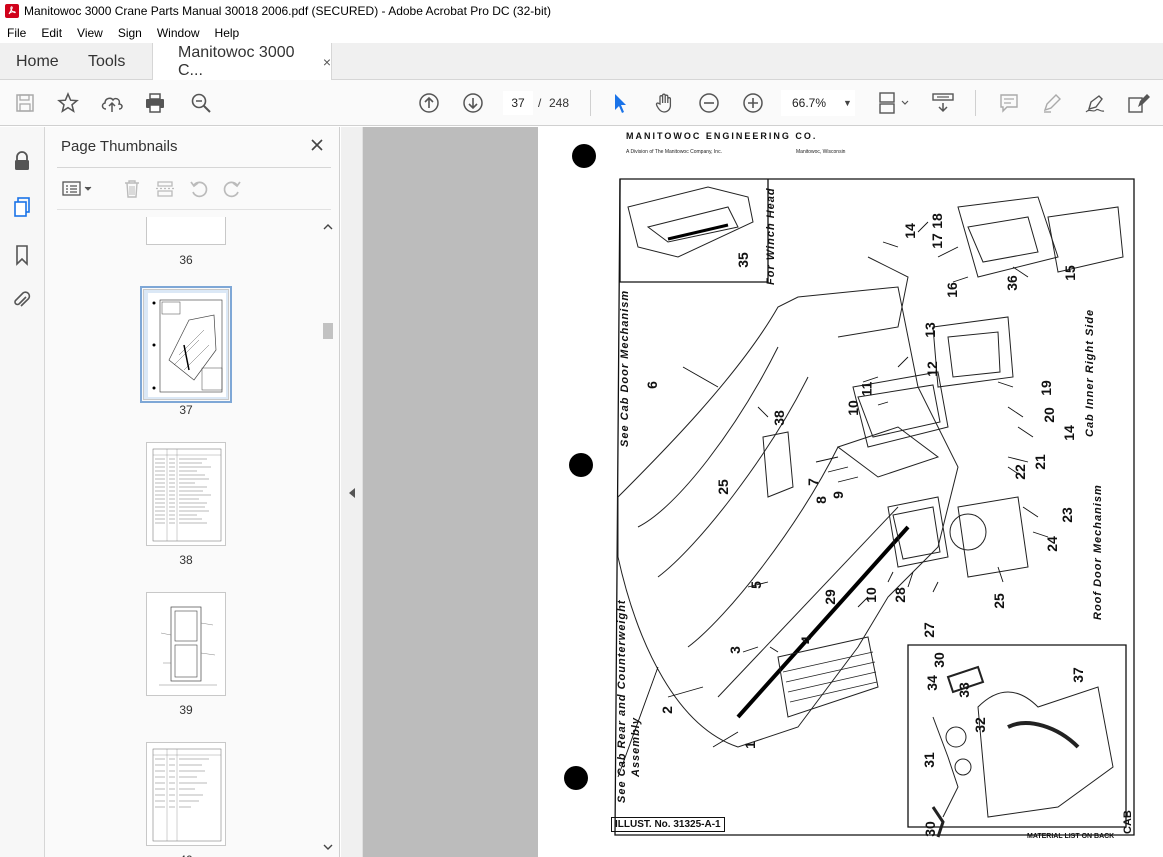 Image resolution: width=1163 pixels, height=857 pixels. What do you see at coordinates (820, 500) in the screenshot?
I see `callout: 8` at bounding box center [820, 500].